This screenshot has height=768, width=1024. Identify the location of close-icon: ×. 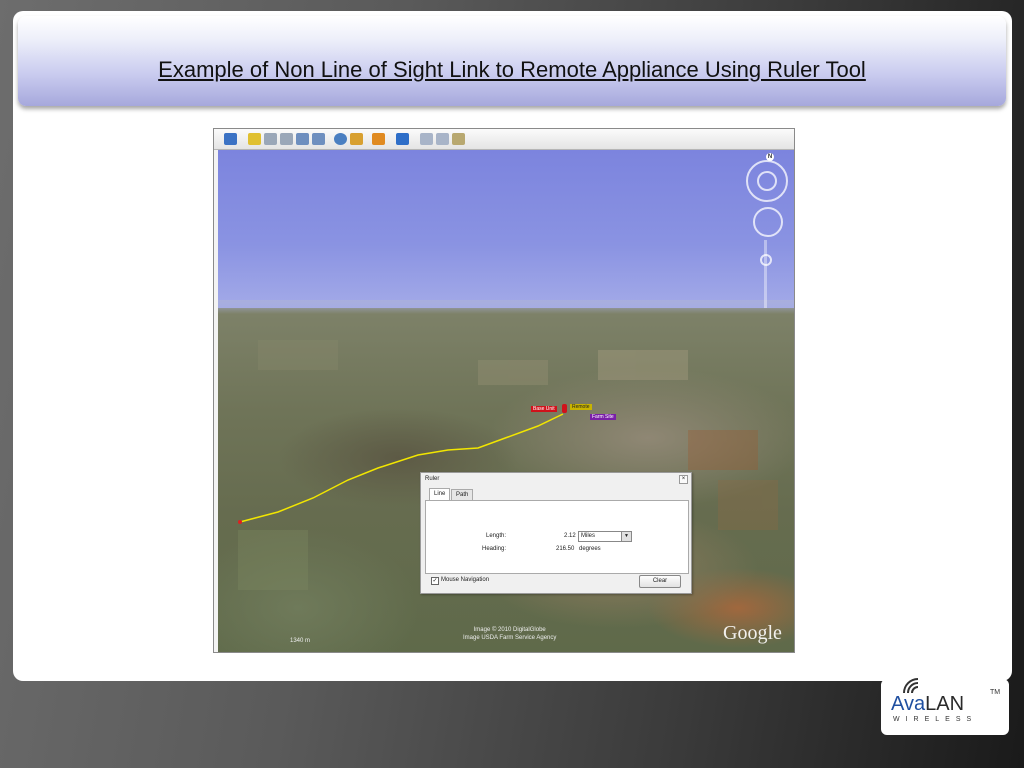
(683, 479).